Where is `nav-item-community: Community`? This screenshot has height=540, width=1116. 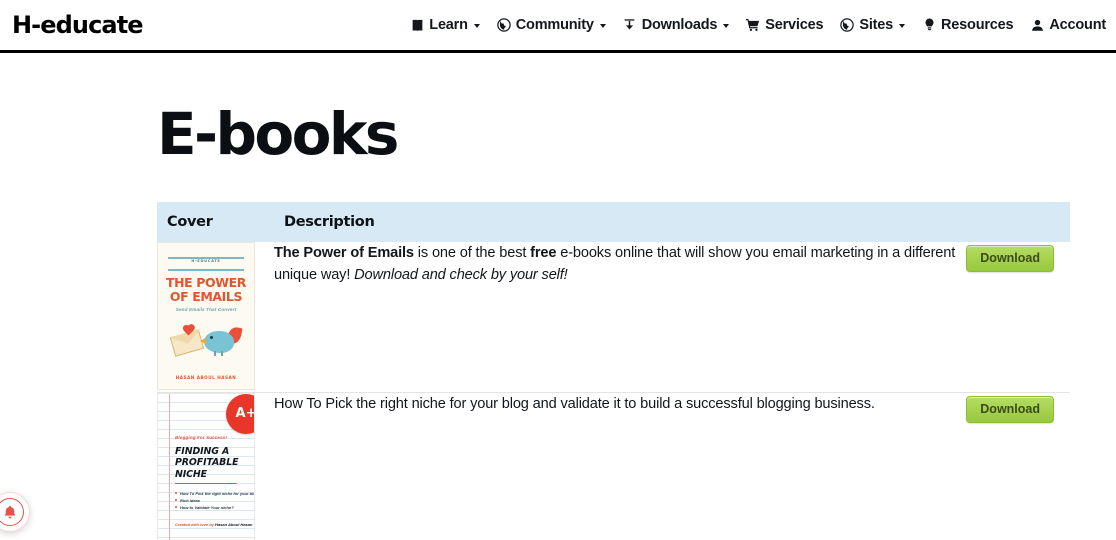
nav-item-community: Community is located at coordinates (551, 25).